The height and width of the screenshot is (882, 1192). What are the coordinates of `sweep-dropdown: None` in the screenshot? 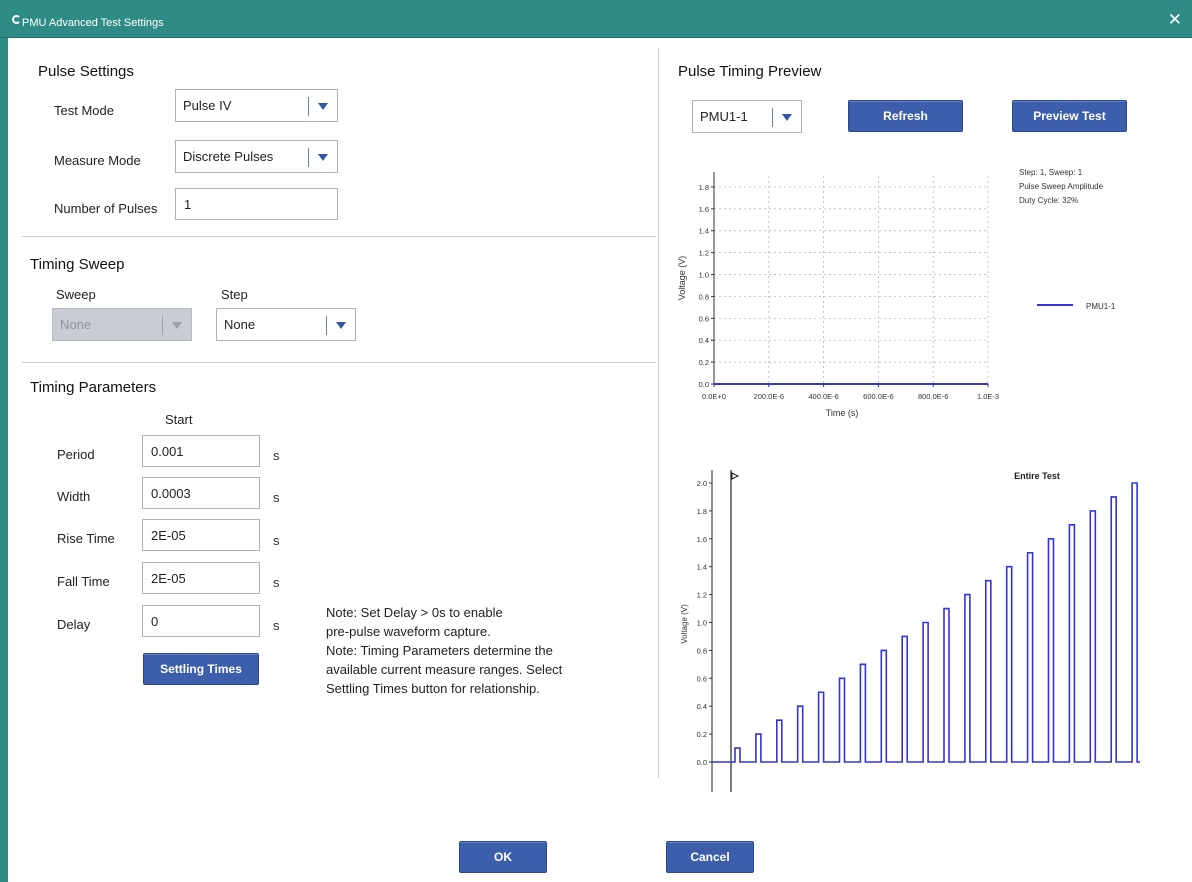 It's located at (122, 324).